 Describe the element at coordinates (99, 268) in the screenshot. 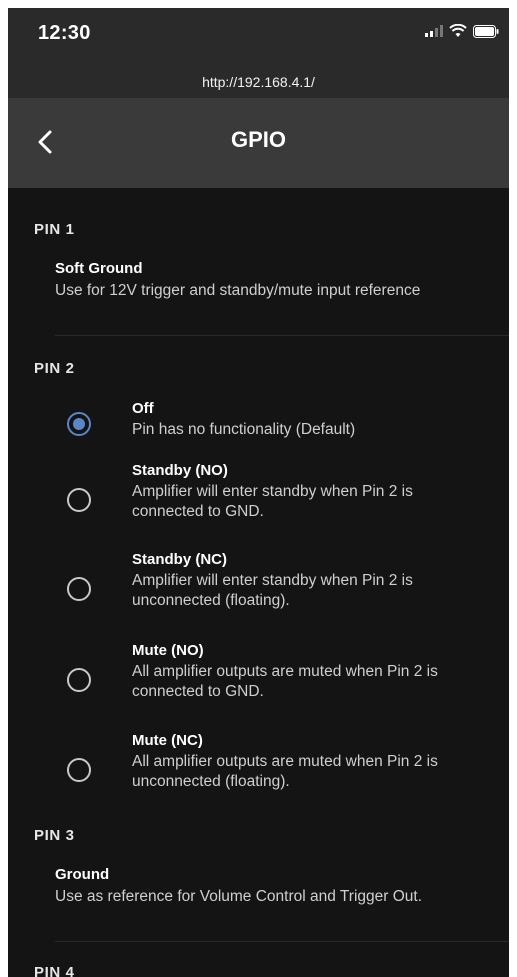

I see `pin-1-title: Soft Ground` at that location.